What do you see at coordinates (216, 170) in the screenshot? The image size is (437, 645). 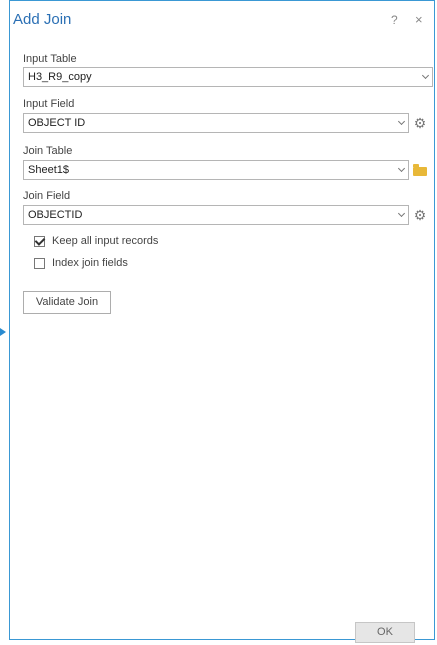 I see `join-table-dropdown: Sheet1$` at bounding box center [216, 170].